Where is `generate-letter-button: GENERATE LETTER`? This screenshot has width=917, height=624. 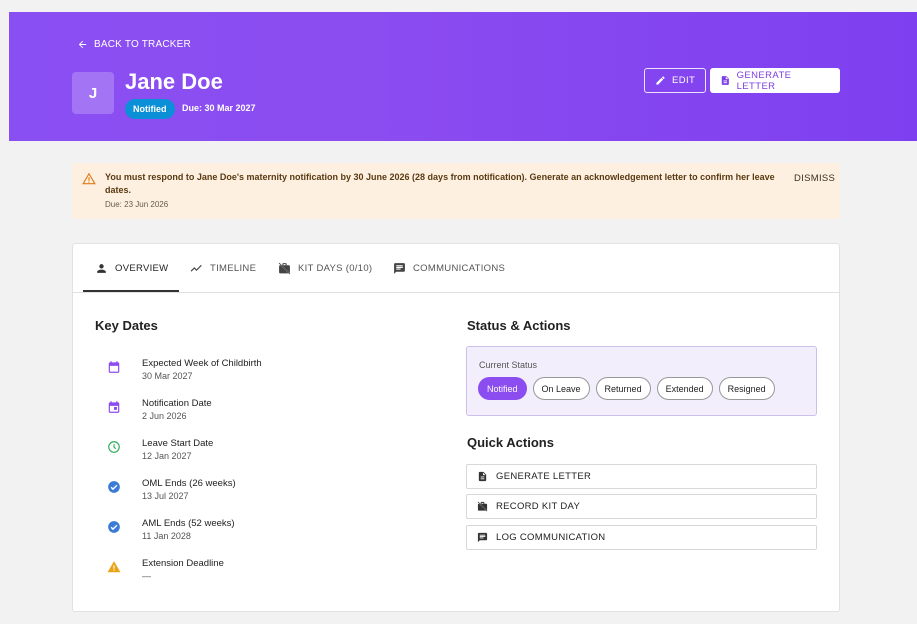
generate-letter-button: GENERATE LETTER is located at coordinates (775, 80).